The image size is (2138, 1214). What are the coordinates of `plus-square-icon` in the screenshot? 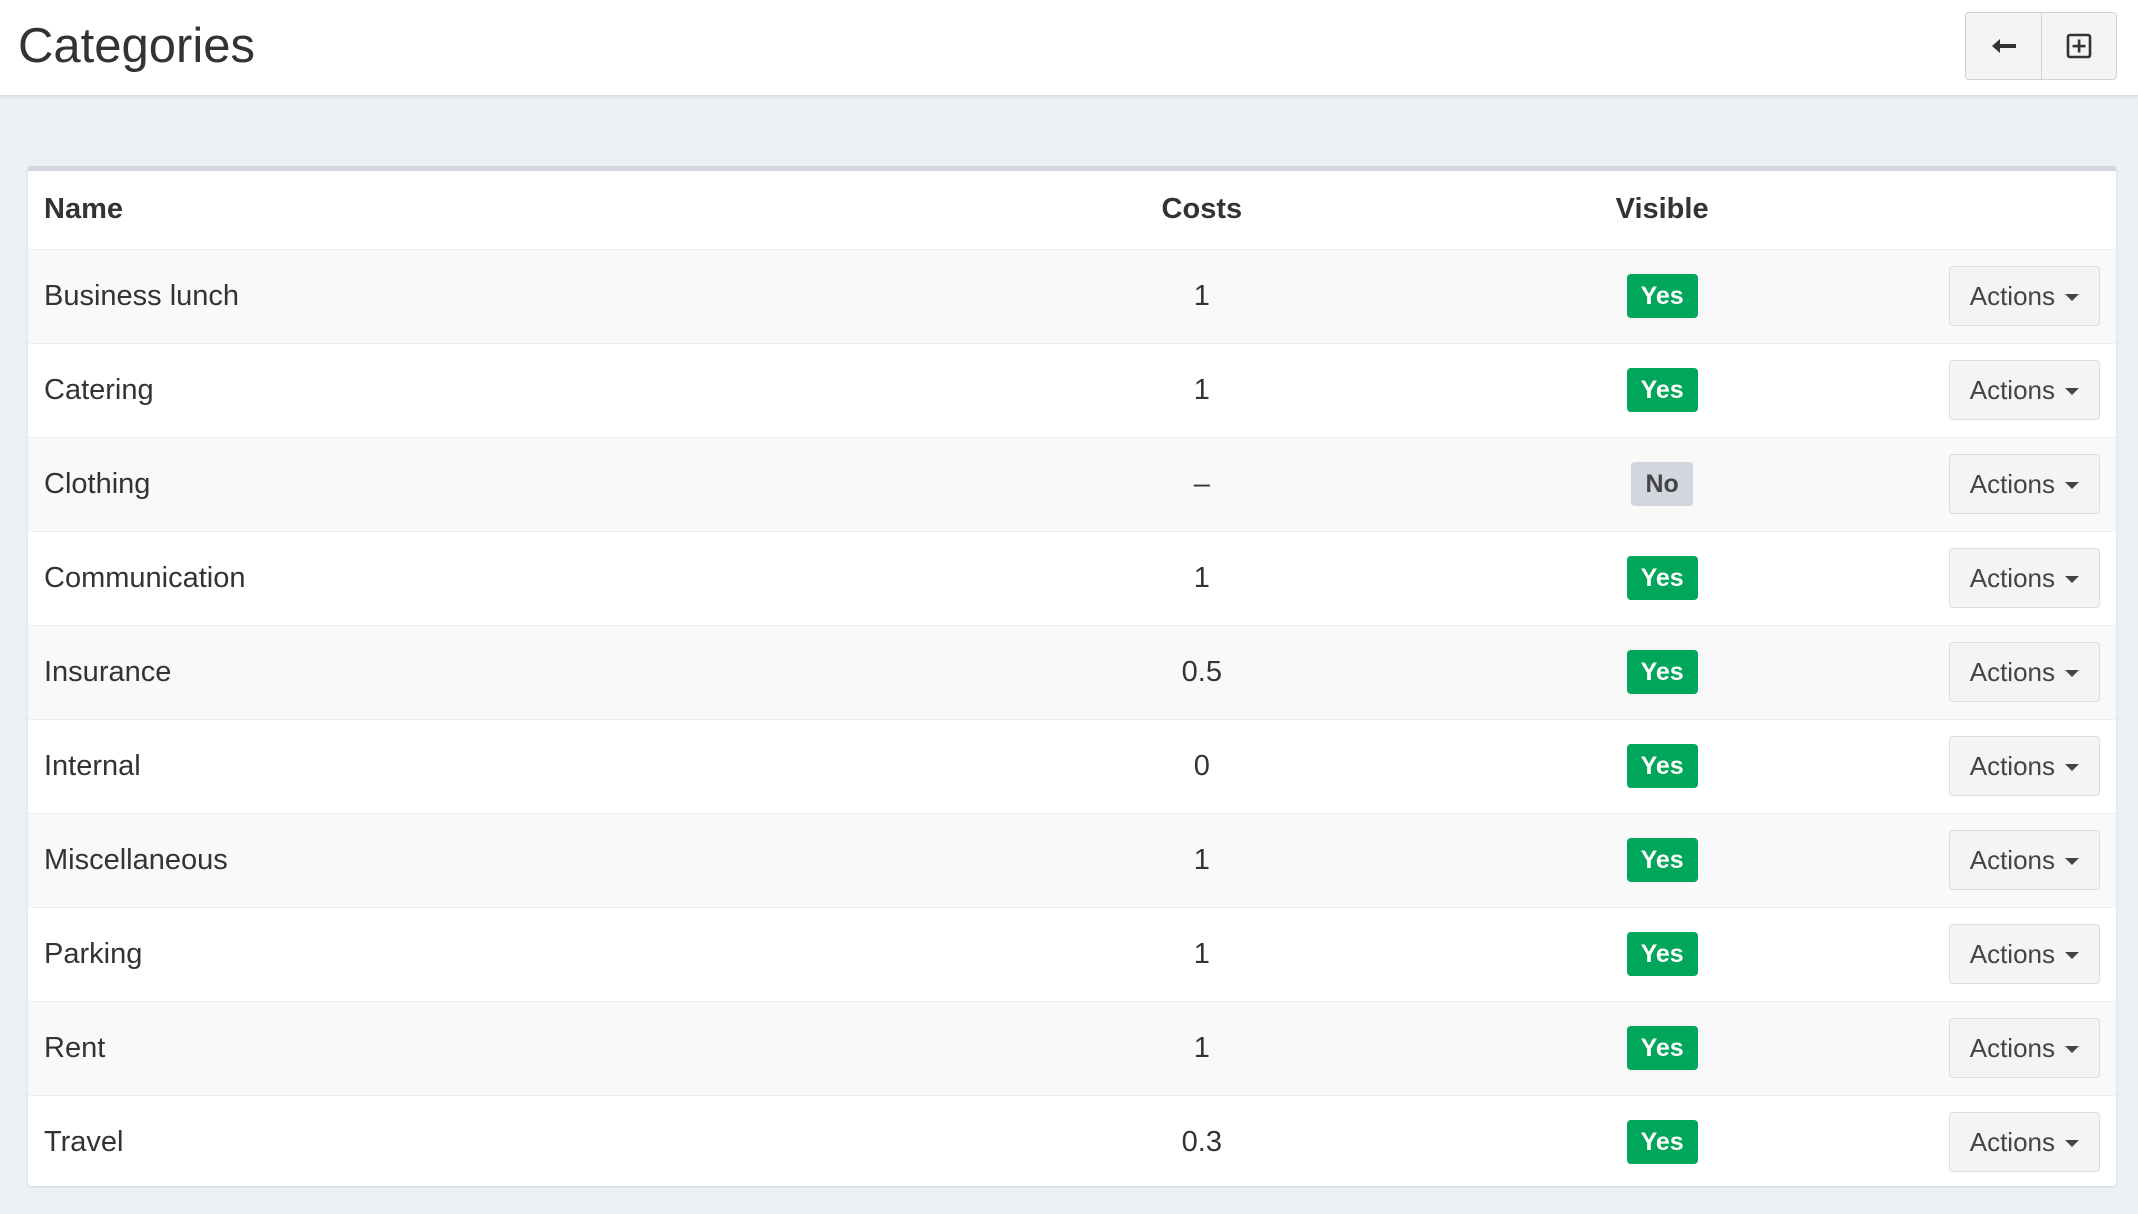 It's located at (2079, 46).